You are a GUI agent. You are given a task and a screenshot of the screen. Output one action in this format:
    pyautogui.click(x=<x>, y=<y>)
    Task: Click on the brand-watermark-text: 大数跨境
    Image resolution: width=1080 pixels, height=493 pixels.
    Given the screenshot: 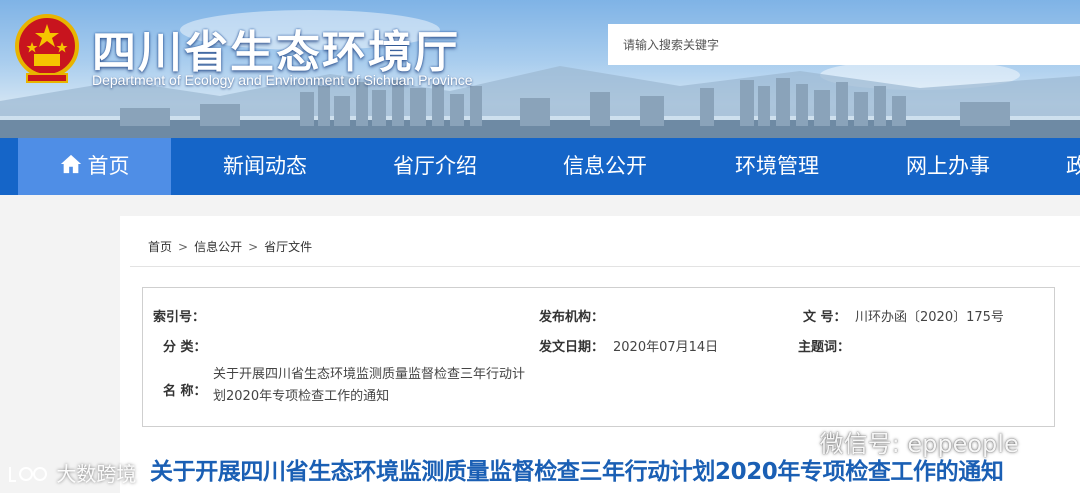 What is the action you would take?
    pyautogui.click(x=96, y=474)
    